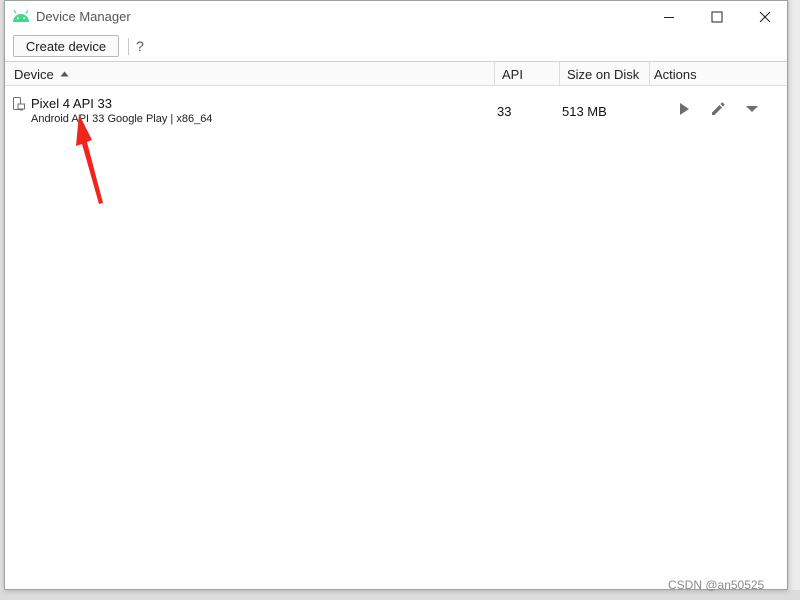  Describe the element at coordinates (89, 159) in the screenshot. I see `annotation-arrow` at that location.